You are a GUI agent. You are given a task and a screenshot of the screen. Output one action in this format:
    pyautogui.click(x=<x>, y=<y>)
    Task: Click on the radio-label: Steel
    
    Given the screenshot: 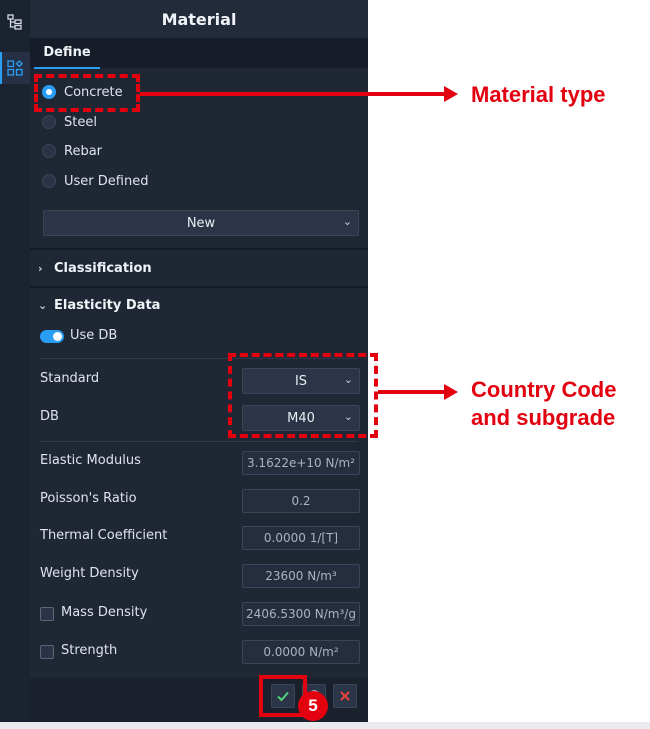 What is the action you would take?
    pyautogui.click(x=80, y=122)
    